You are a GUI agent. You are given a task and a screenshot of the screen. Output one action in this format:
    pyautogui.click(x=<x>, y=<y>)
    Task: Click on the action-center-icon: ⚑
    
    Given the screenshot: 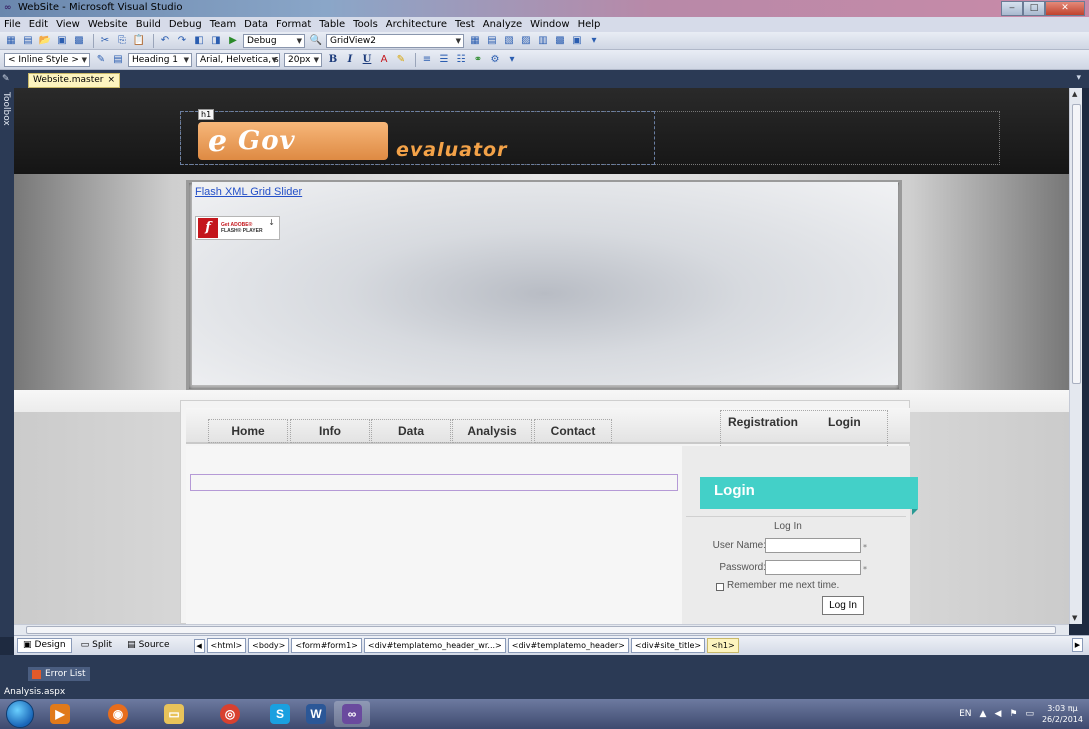 What is the action you would take?
    pyautogui.click(x=1013, y=714)
    